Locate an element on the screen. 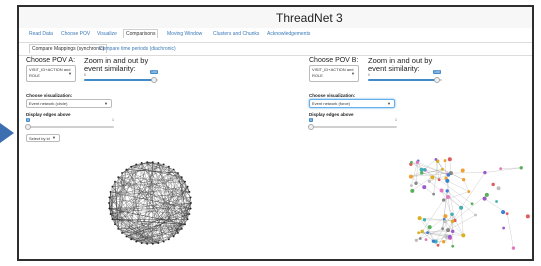  viz-b-select: Event network (force) ▼ is located at coordinates (352, 103).